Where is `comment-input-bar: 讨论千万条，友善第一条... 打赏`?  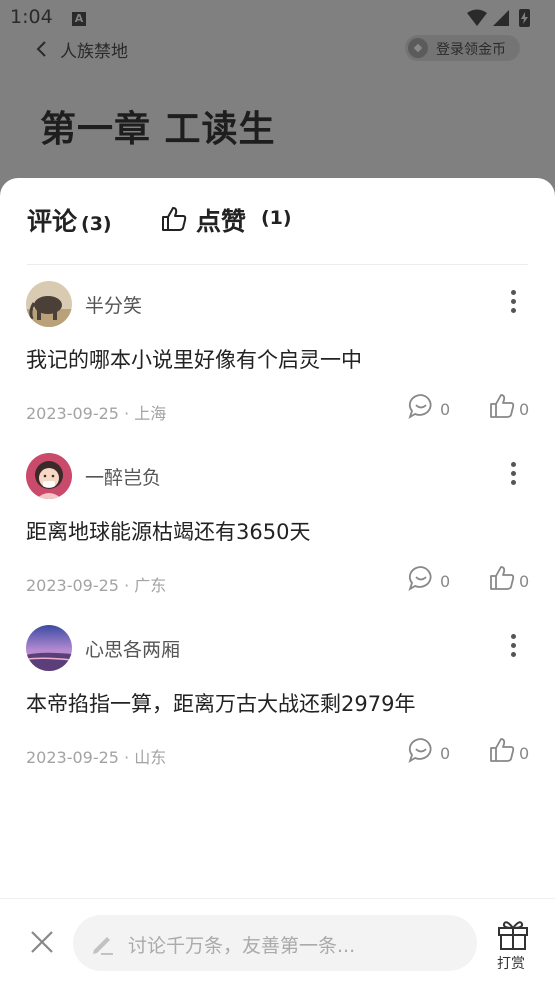
comment-input-bar: 讨论千万条，友善第一条... 打赏 is located at coordinates (277, 941).